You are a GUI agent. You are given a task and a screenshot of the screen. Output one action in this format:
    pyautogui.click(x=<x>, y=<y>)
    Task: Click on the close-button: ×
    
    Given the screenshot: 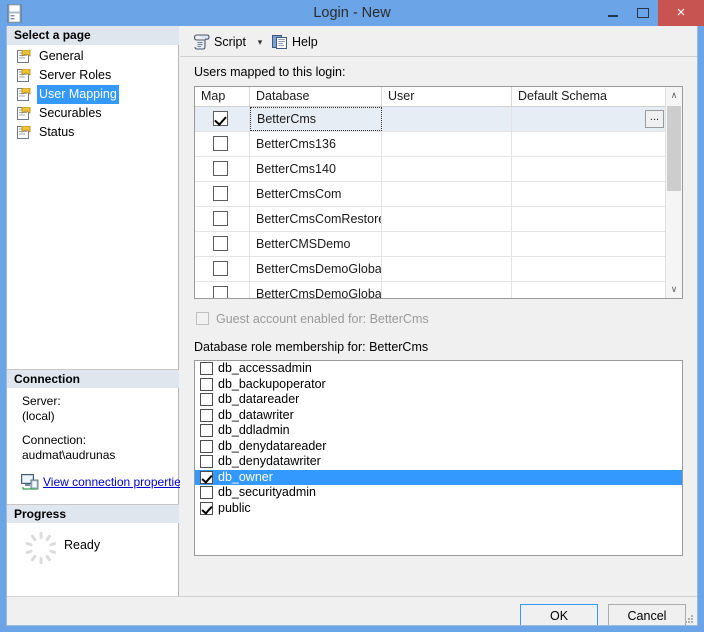 What is the action you would take?
    pyautogui.click(x=681, y=13)
    